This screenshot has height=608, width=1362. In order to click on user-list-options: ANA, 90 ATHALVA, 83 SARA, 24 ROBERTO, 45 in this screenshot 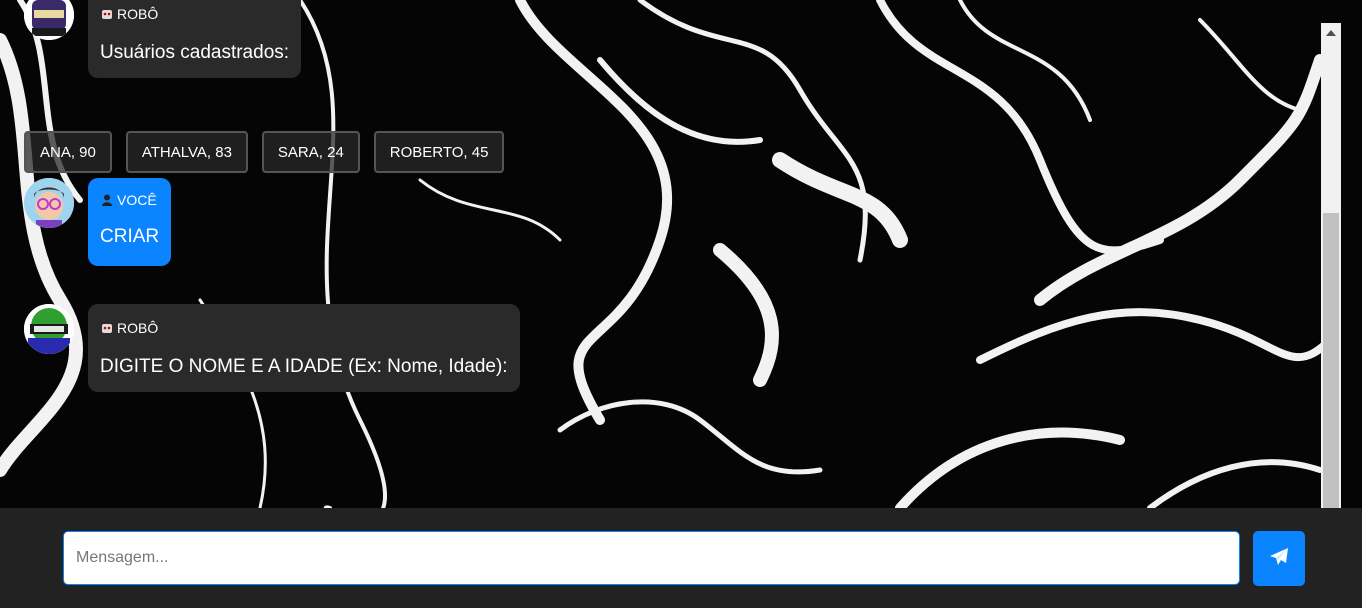, I will do `click(264, 152)`.